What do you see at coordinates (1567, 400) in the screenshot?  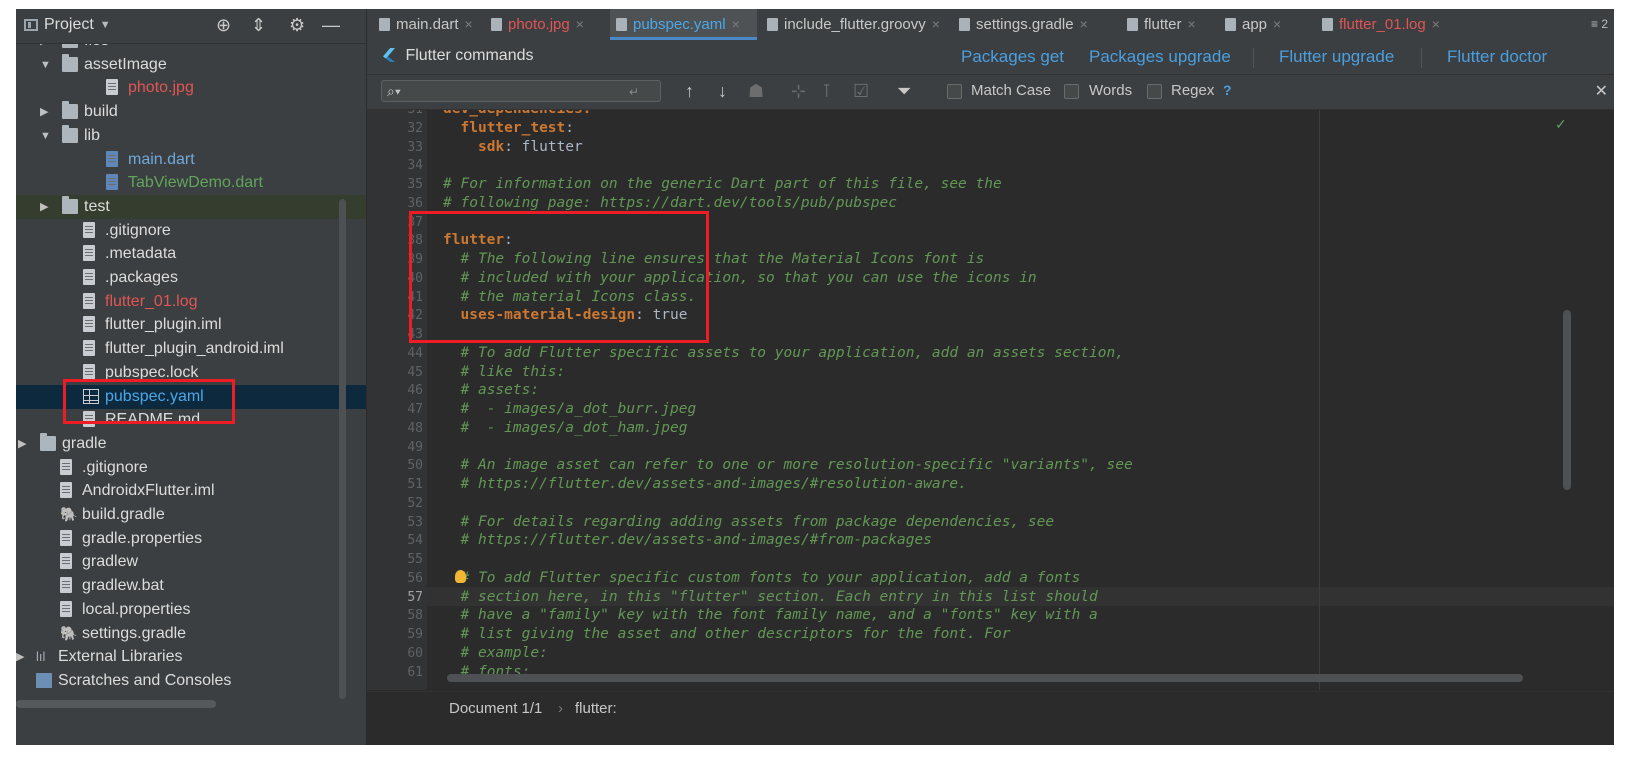 I see `editor-vertical-scrollbar` at bounding box center [1567, 400].